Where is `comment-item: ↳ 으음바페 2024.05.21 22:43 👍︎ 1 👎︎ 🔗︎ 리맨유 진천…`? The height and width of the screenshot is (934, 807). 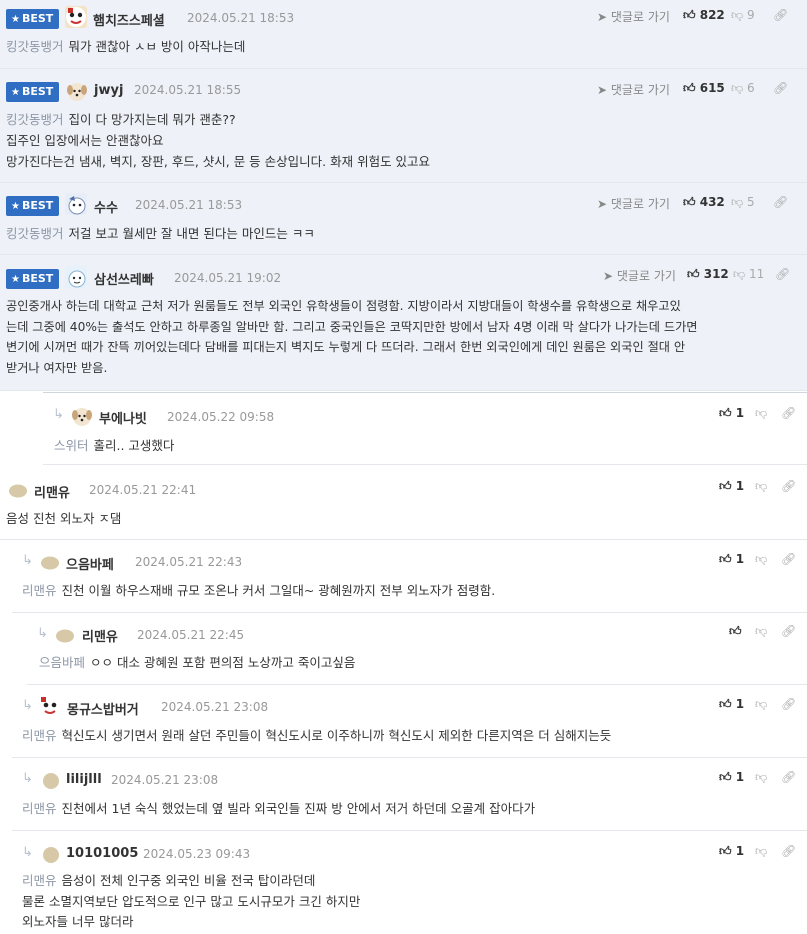
comment-item: ↳ 으음바페 2024.05.21 22:43 👍︎ 1 👎︎ 🔗︎ 리맨유 진천… is located at coordinates (409, 577).